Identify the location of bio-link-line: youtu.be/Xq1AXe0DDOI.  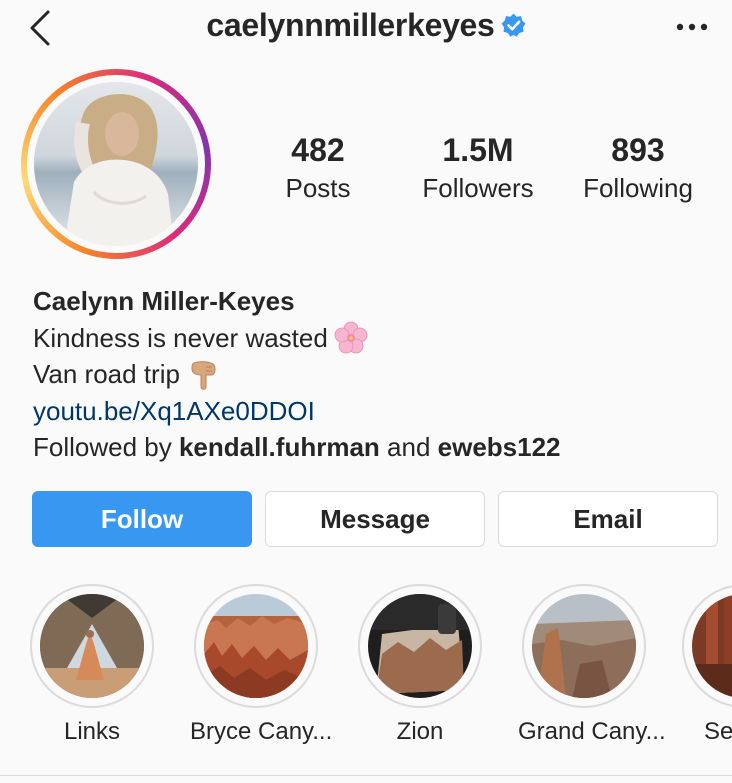
(373, 411).